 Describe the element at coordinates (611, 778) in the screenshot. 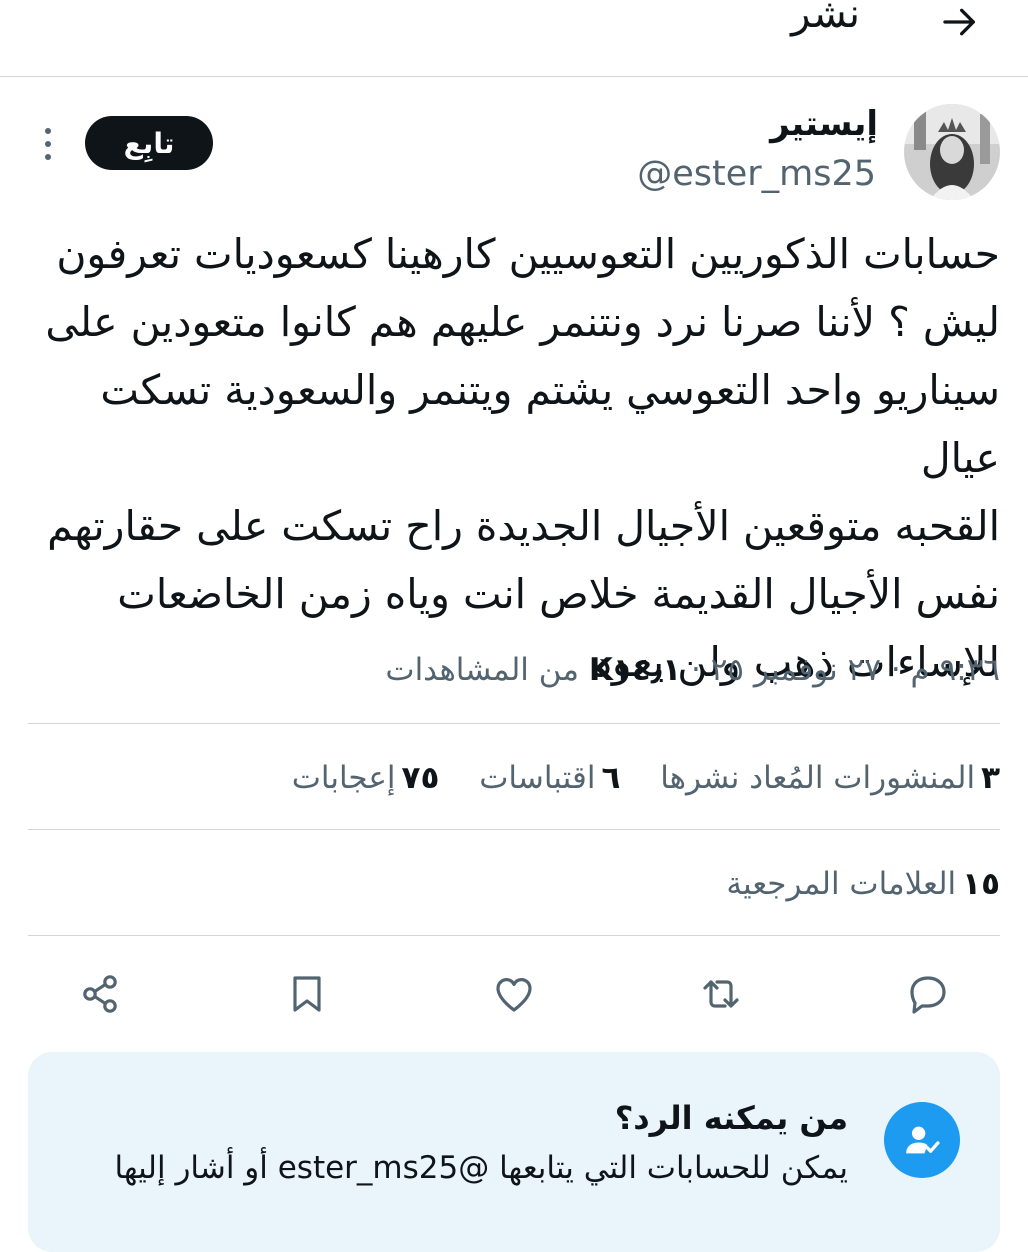

I see `quotes-count: ٦` at that location.